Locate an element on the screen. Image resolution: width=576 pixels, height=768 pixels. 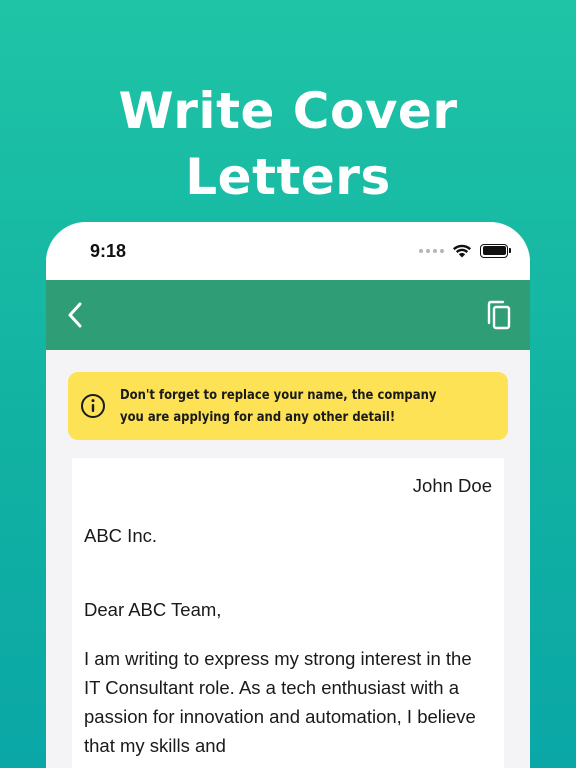
hero-title-line-2: Letters is located at coordinates (288, 177).